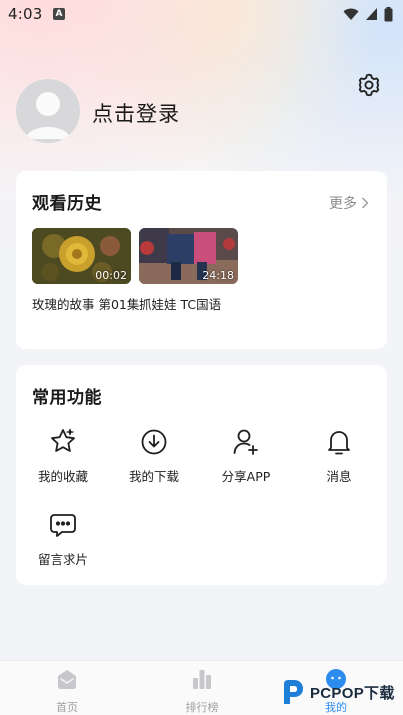  What do you see at coordinates (67, 398) in the screenshot?
I see `tools-title: 常用功能` at bounding box center [67, 398].